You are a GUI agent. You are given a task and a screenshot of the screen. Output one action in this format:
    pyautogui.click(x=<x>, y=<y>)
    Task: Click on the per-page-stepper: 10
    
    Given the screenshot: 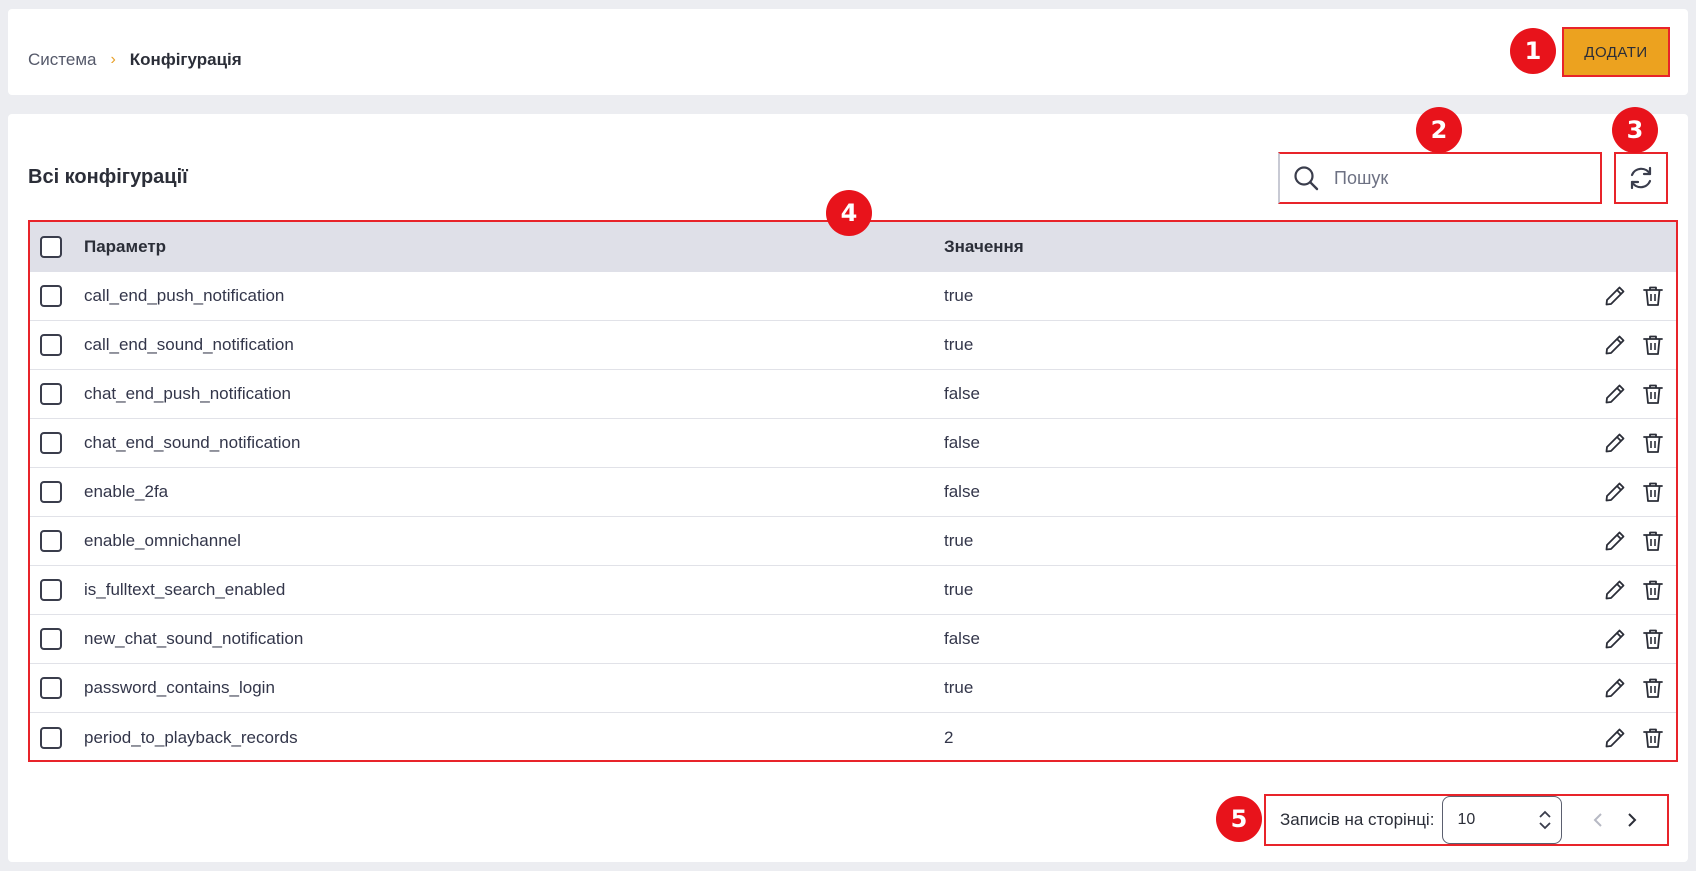 What is the action you would take?
    pyautogui.click(x=1502, y=820)
    